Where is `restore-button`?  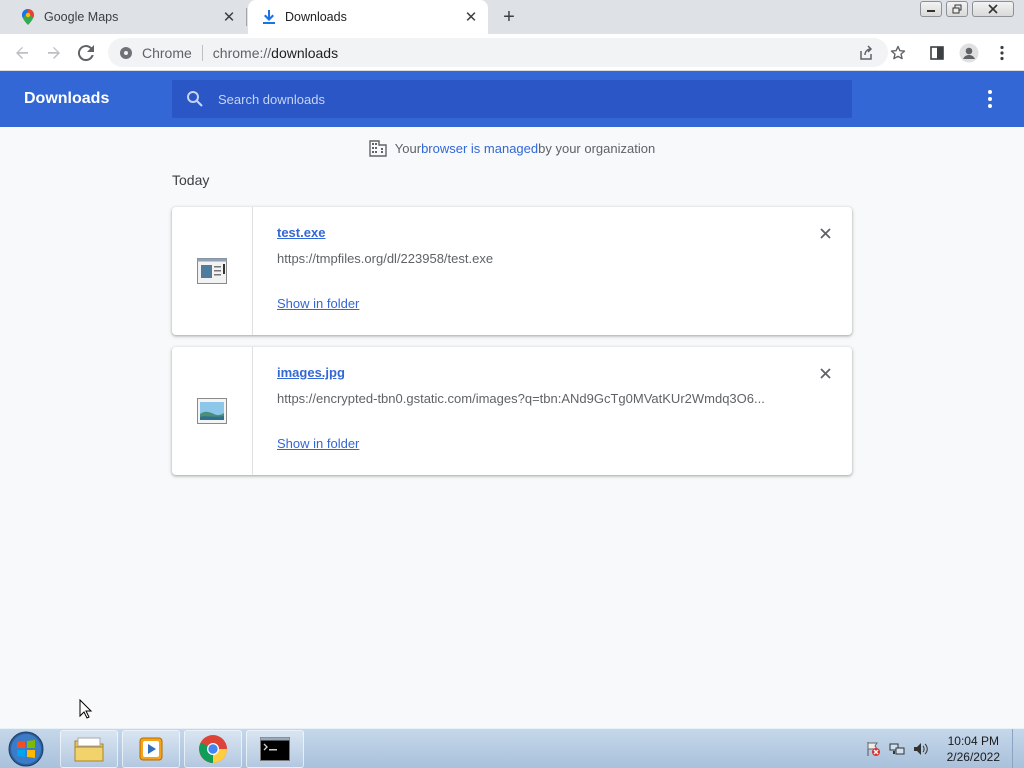 restore-button is located at coordinates (957, 9).